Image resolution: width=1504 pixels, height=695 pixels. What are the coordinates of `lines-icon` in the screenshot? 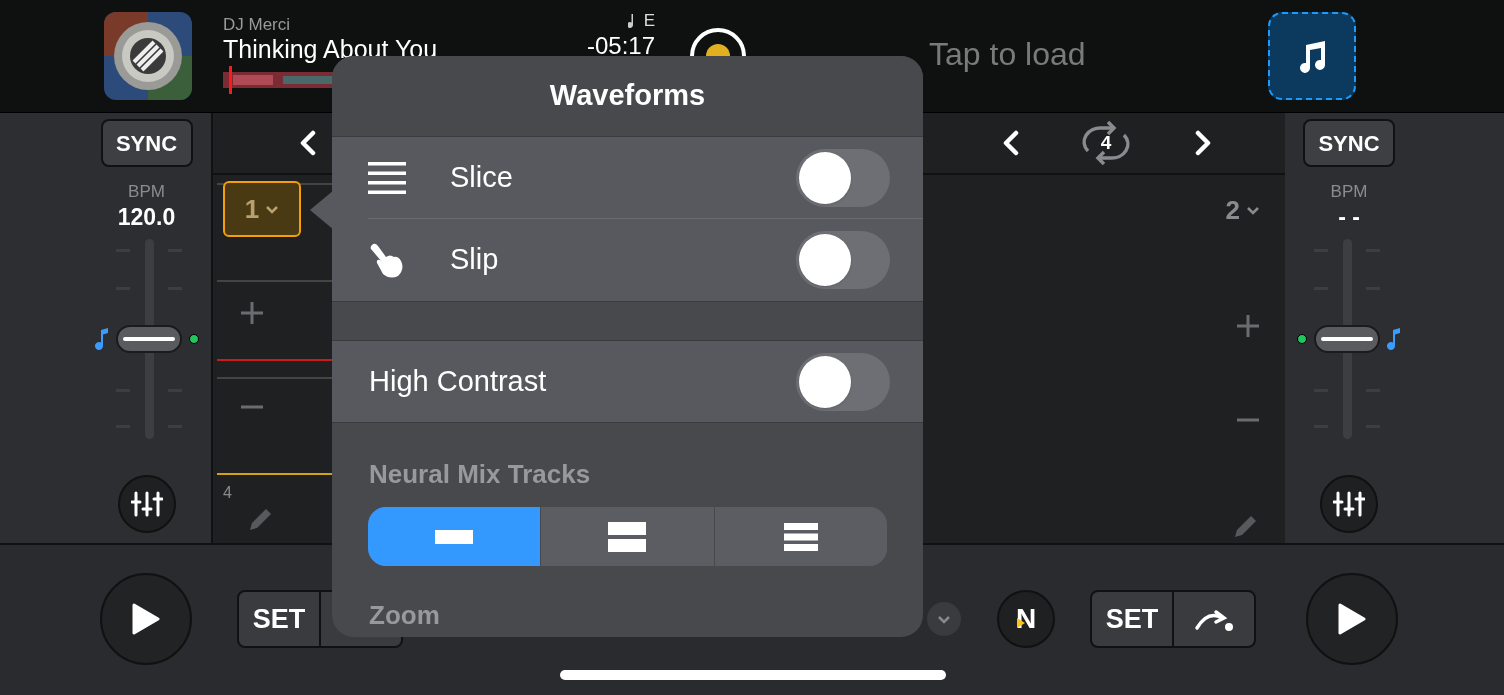 It's located at (387, 177).